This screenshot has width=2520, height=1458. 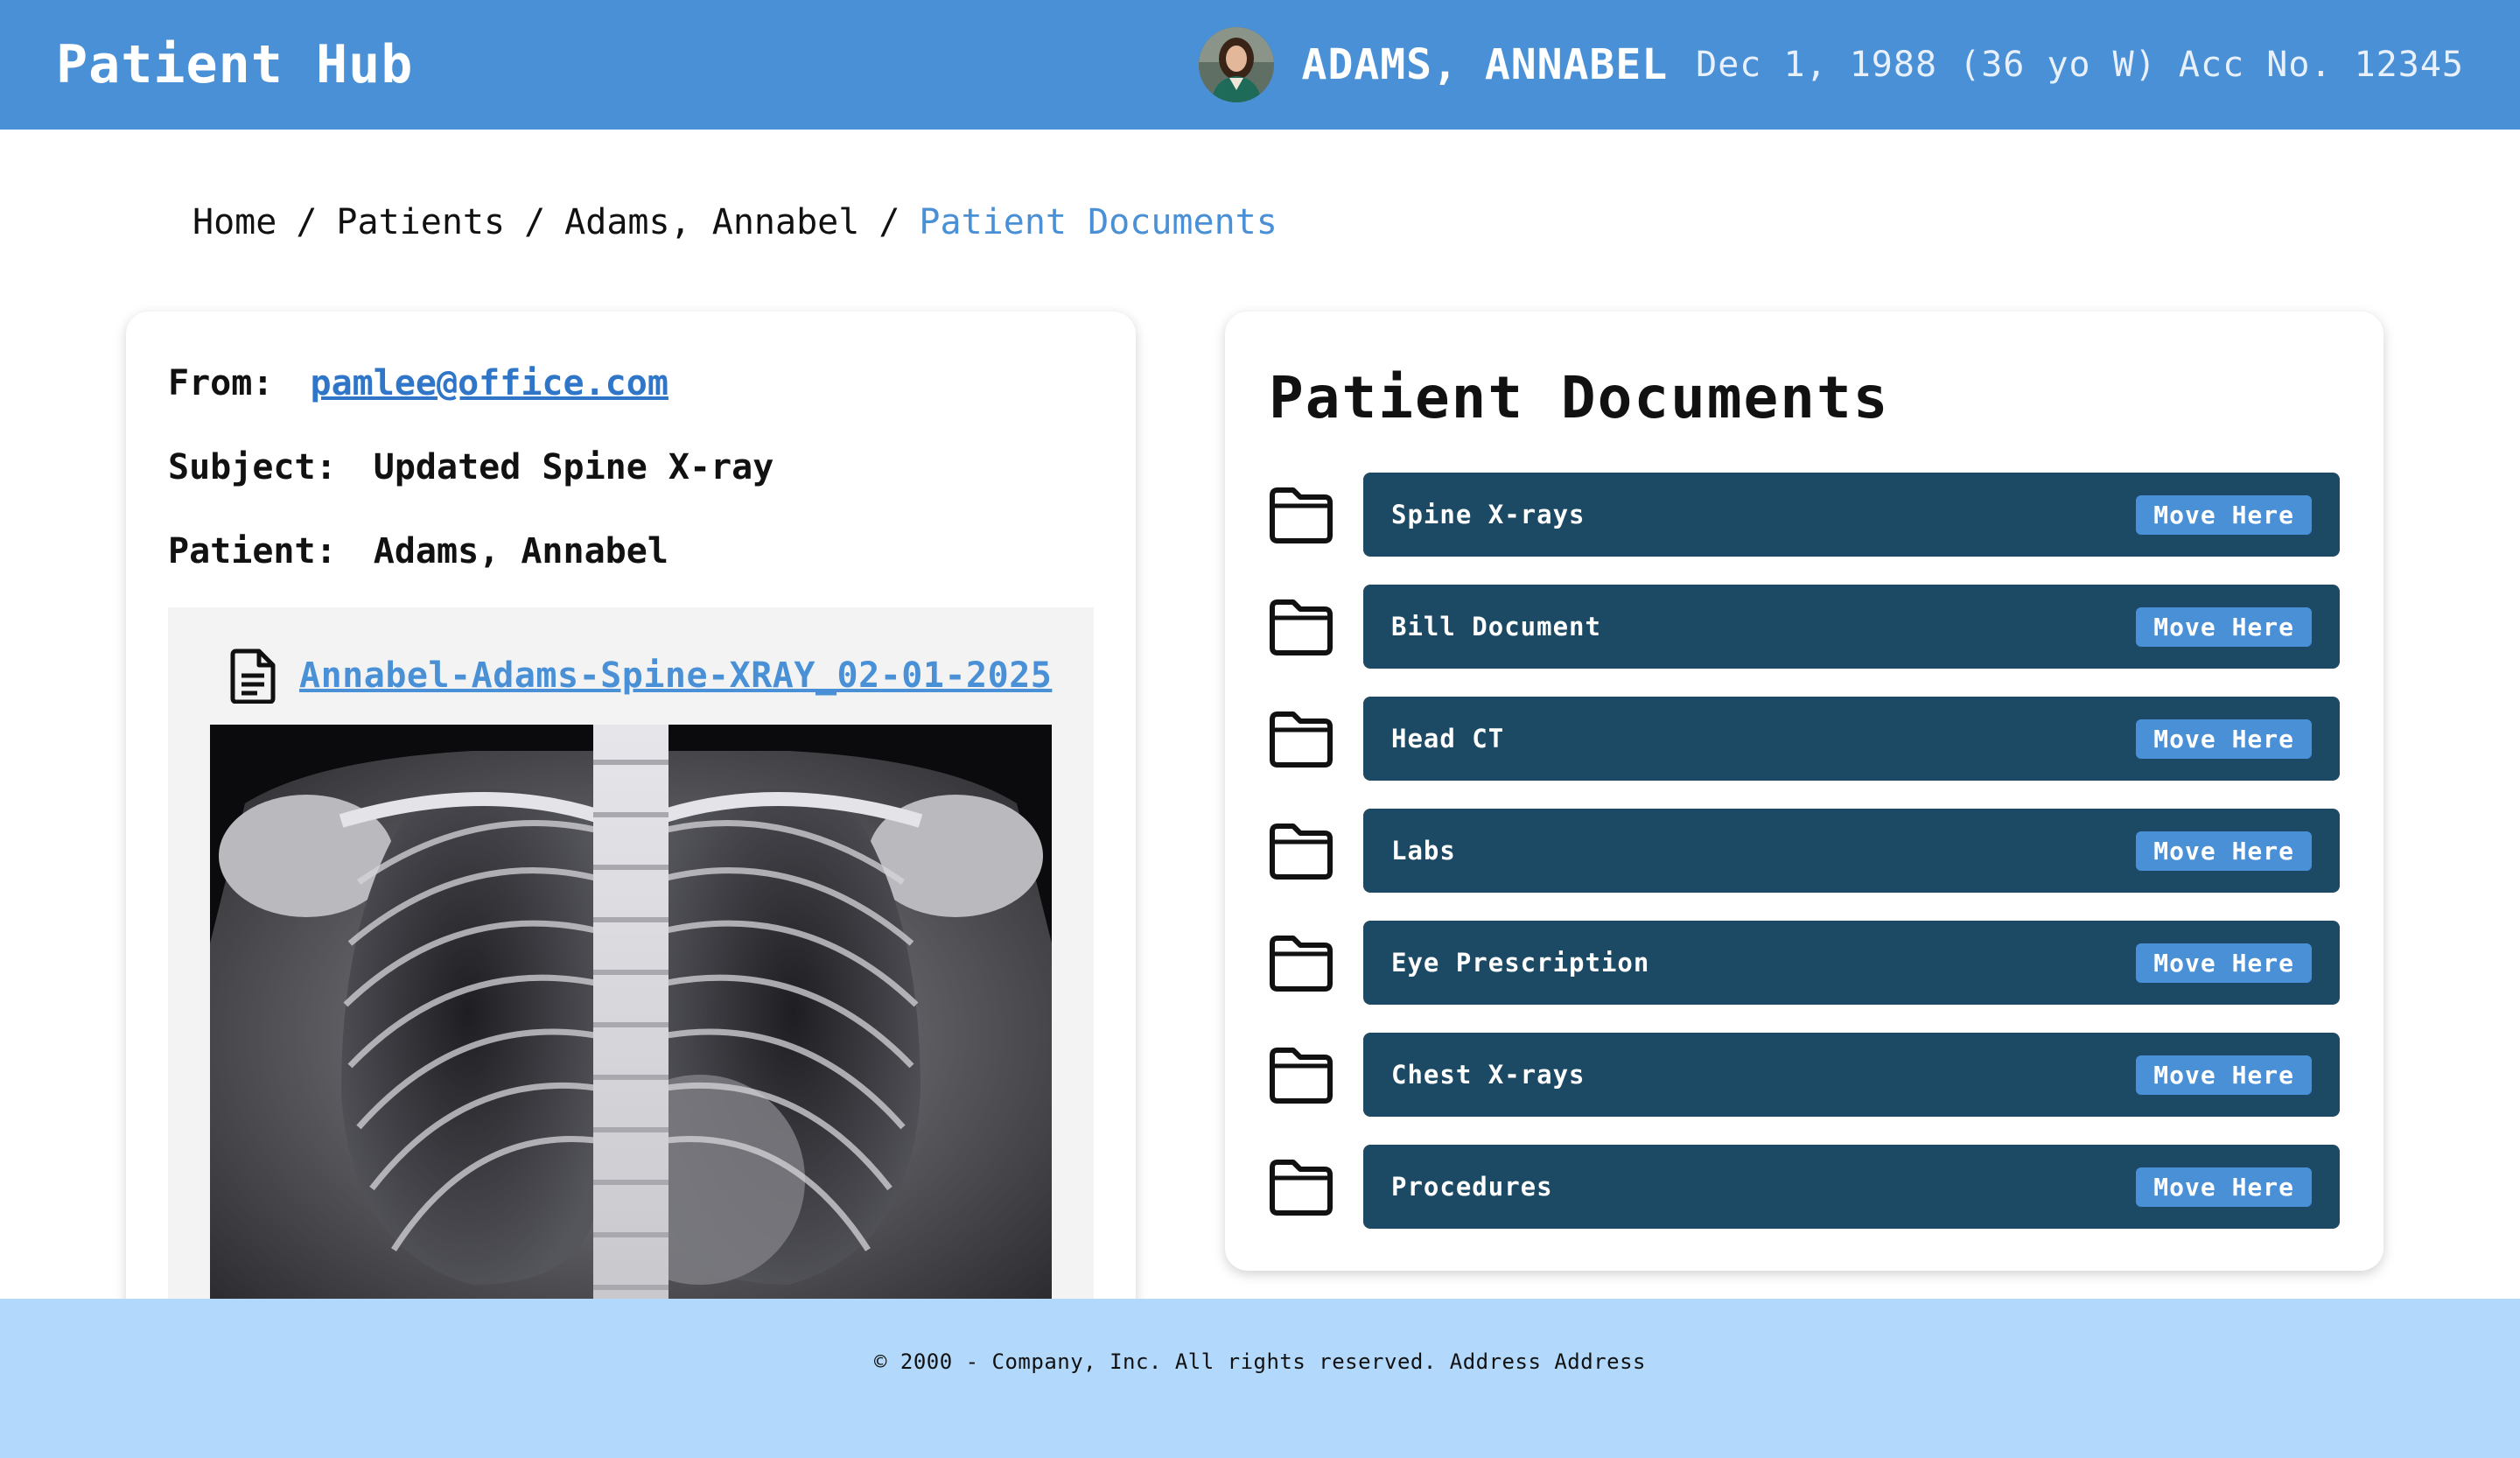 What do you see at coordinates (1236, 64) in the screenshot?
I see `patient-avatar` at bounding box center [1236, 64].